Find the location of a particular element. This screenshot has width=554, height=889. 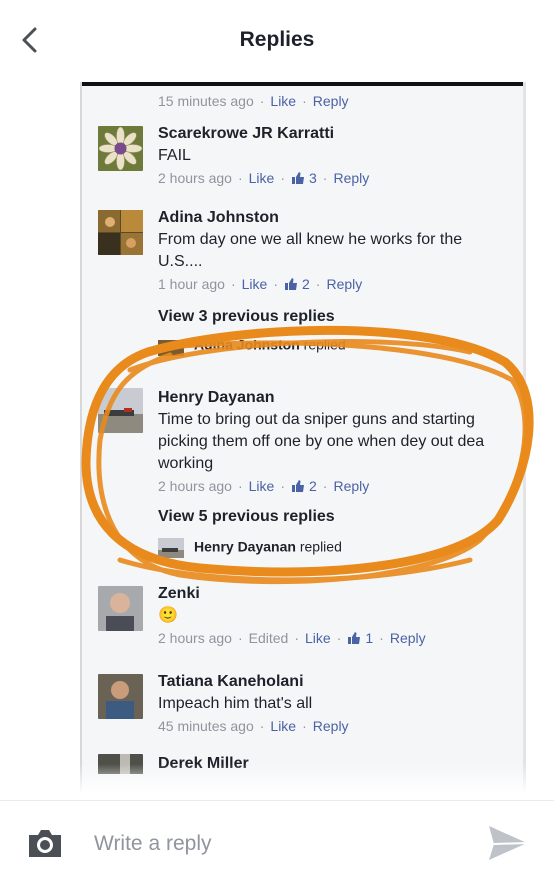

comment-meta: 2 hours ago · Like · 3 · Reply is located at coordinates (264, 178).